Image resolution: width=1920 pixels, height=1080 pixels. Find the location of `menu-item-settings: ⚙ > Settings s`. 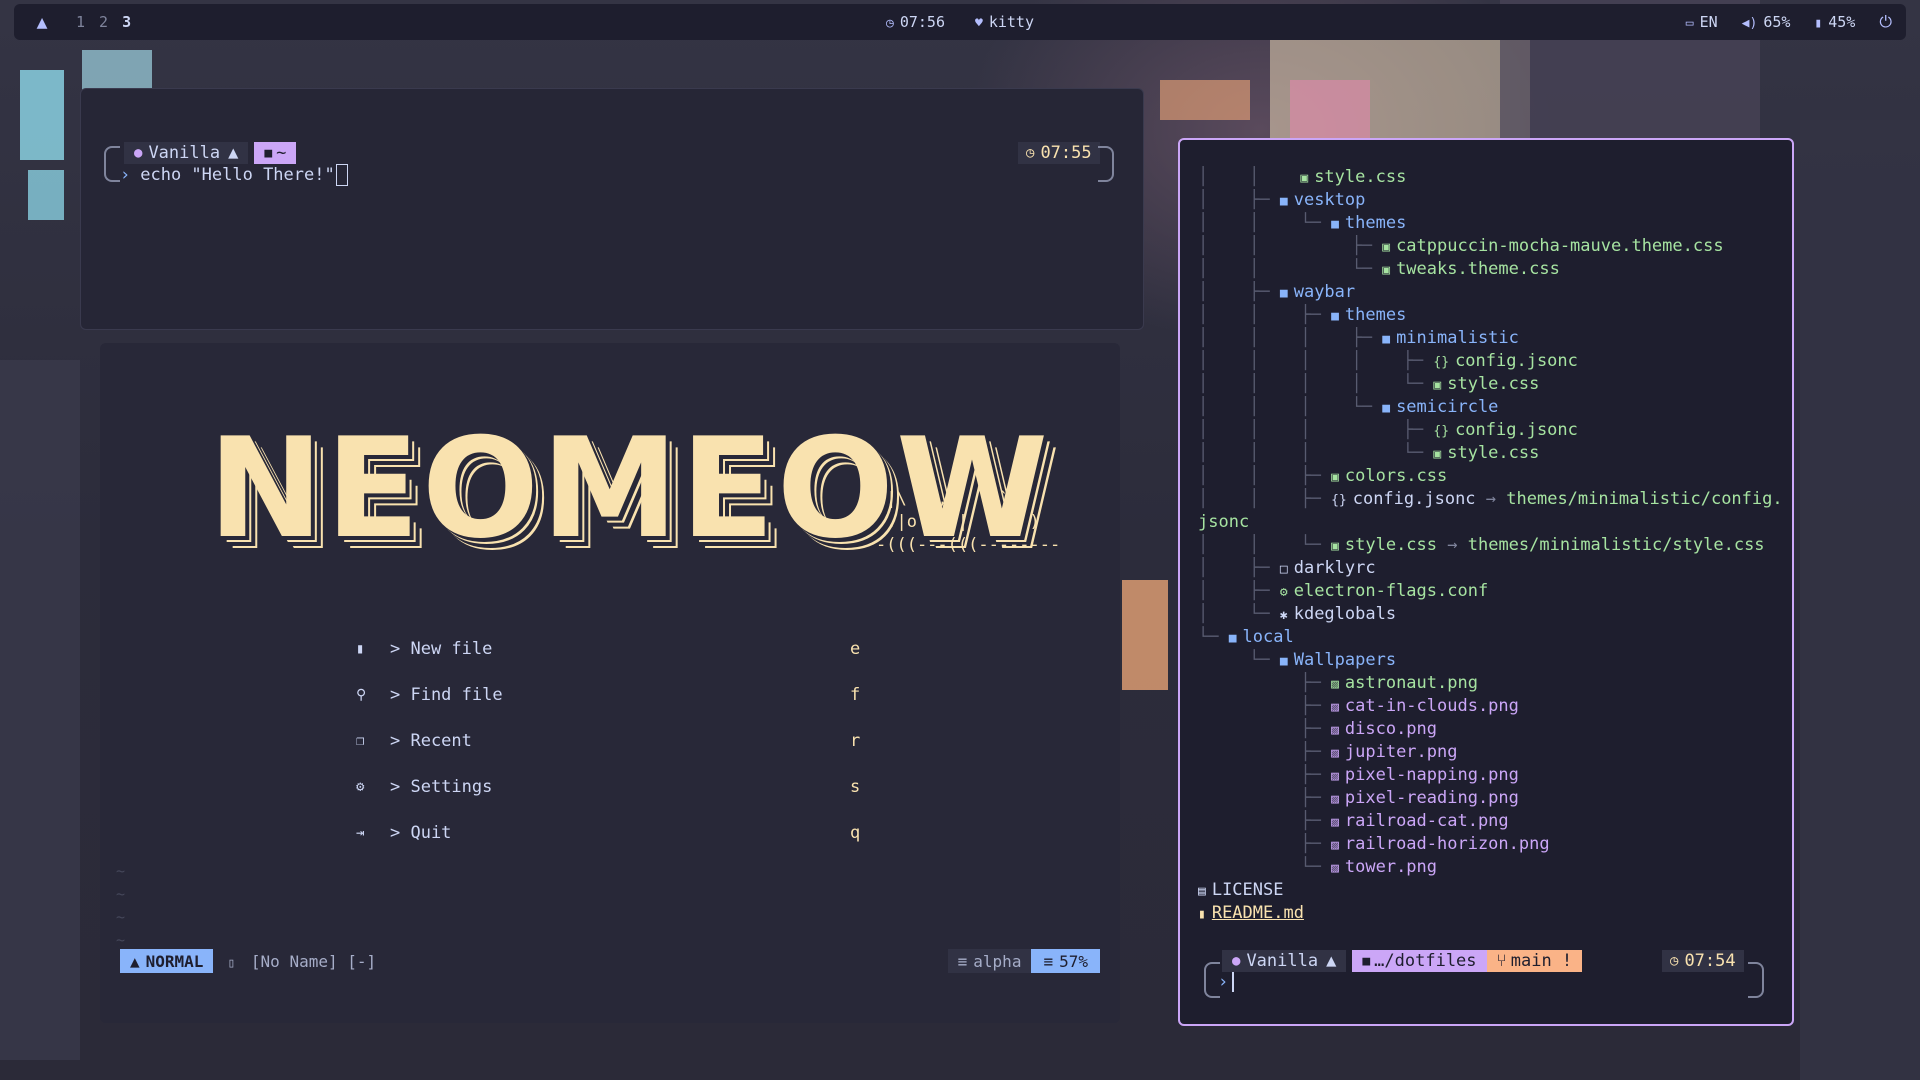

menu-item-settings: ⚙ > Settings s is located at coordinates (611, 787).